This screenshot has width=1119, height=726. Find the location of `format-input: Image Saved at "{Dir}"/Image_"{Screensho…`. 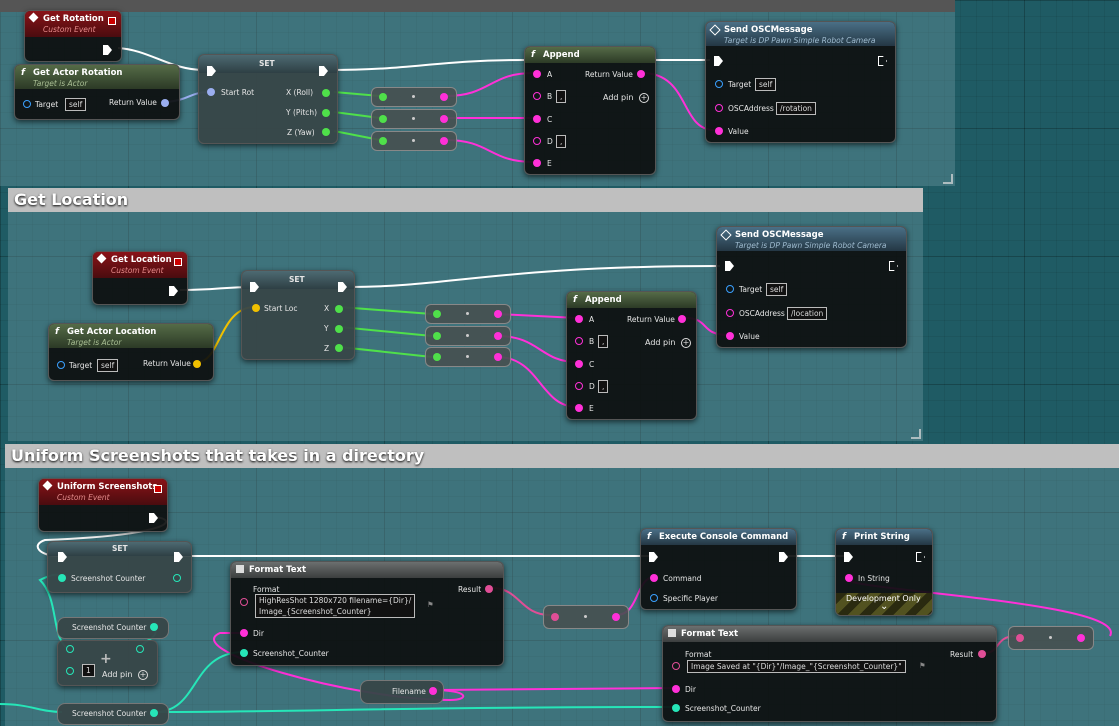

format-input: Image Saved at "{Dir}"/Image_"{Screensho… is located at coordinates (796, 666).